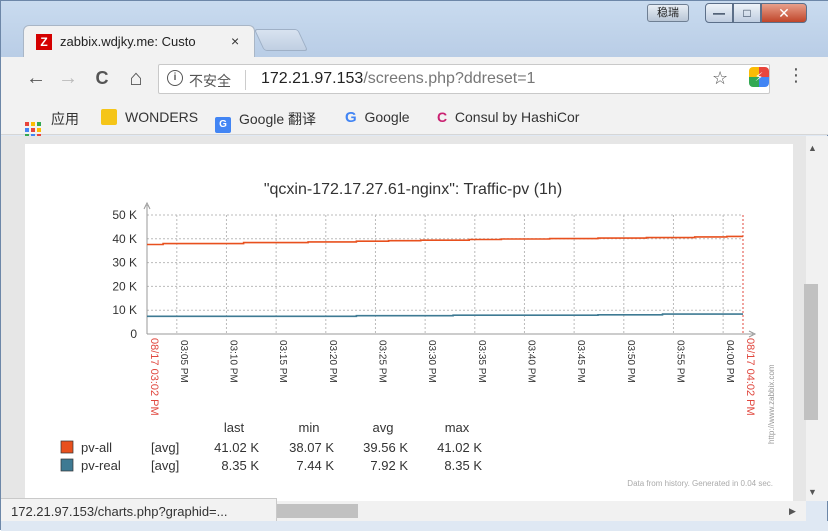  Describe the element at coordinates (747, 13) in the screenshot. I see `maximize-button: □` at that location.